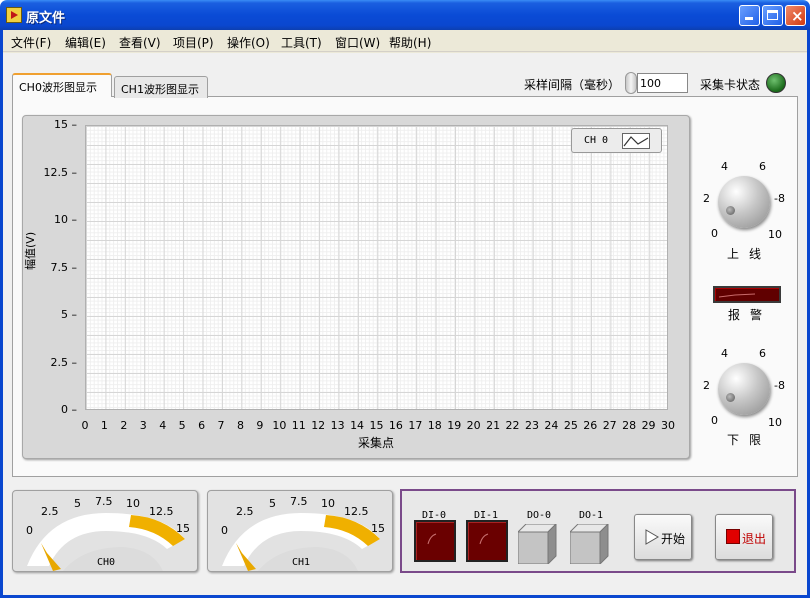  I want to click on minimize-icon, so click(749, 18).